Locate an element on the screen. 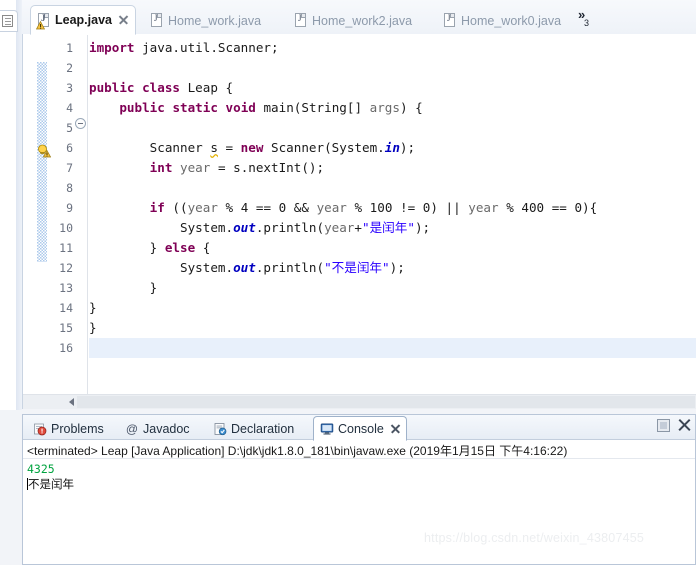  line-number: 14 is located at coordinates (66, 308).